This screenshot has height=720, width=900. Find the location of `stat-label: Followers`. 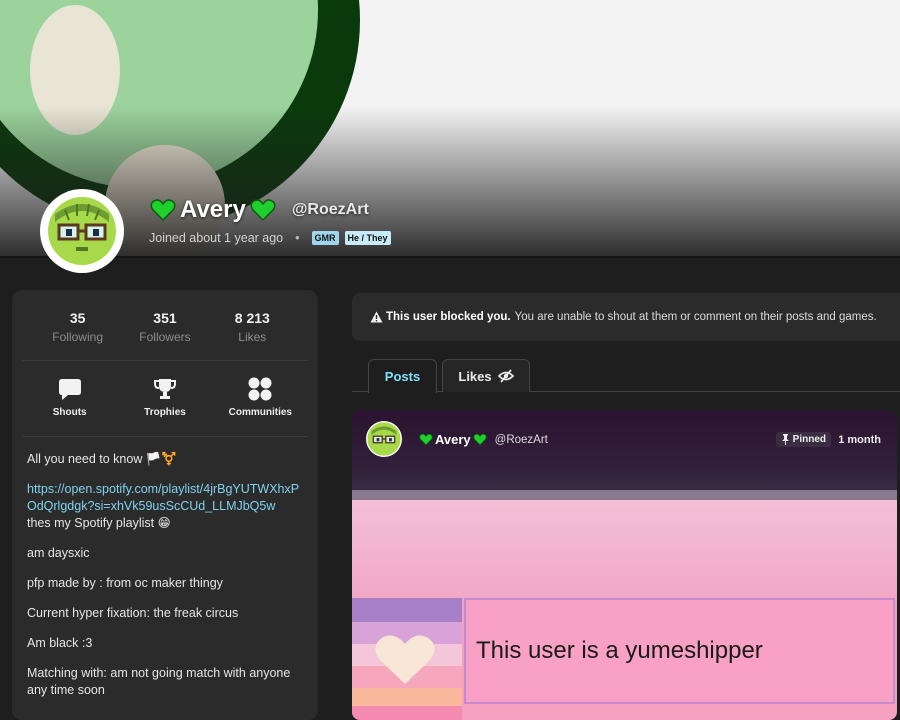

stat-label: Followers is located at coordinates (165, 337).